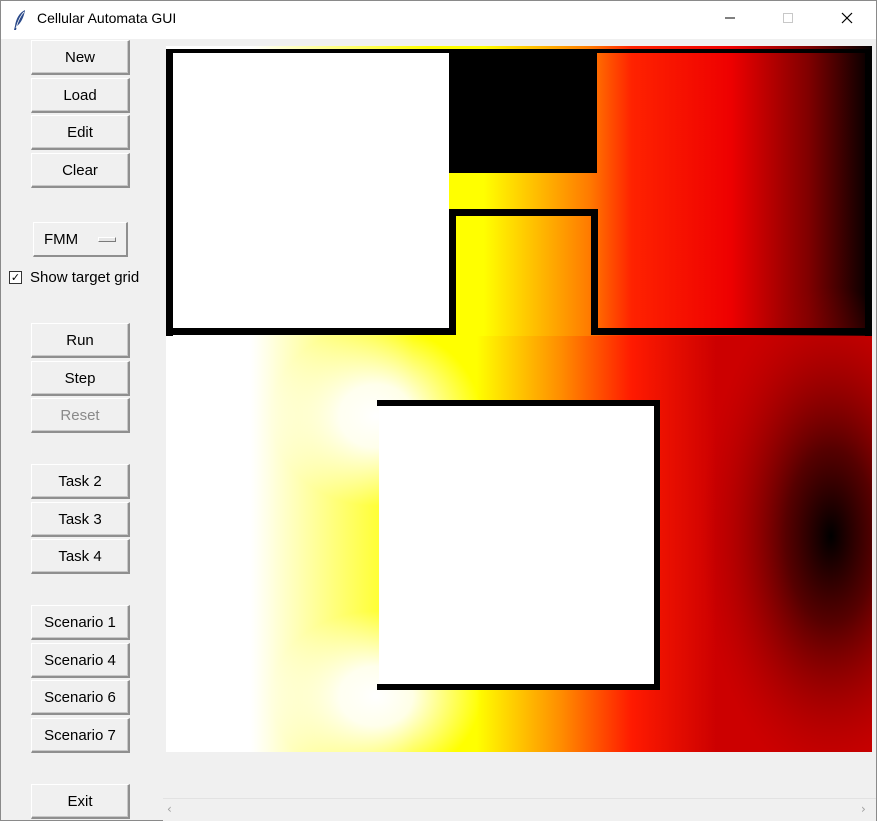 The image size is (877, 821). I want to click on minimize-button, so click(730, 20).